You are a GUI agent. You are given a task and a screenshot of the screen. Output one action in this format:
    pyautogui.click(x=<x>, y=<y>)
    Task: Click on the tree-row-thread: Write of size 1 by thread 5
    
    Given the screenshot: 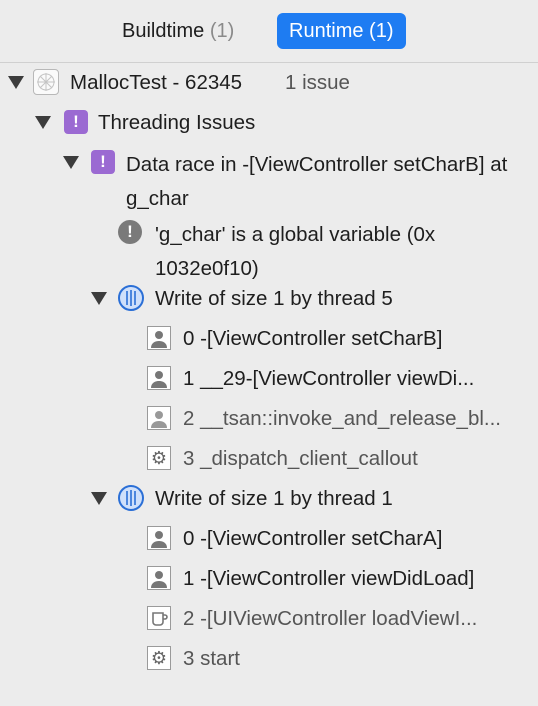 What is the action you would take?
    pyautogui.click(x=269, y=298)
    